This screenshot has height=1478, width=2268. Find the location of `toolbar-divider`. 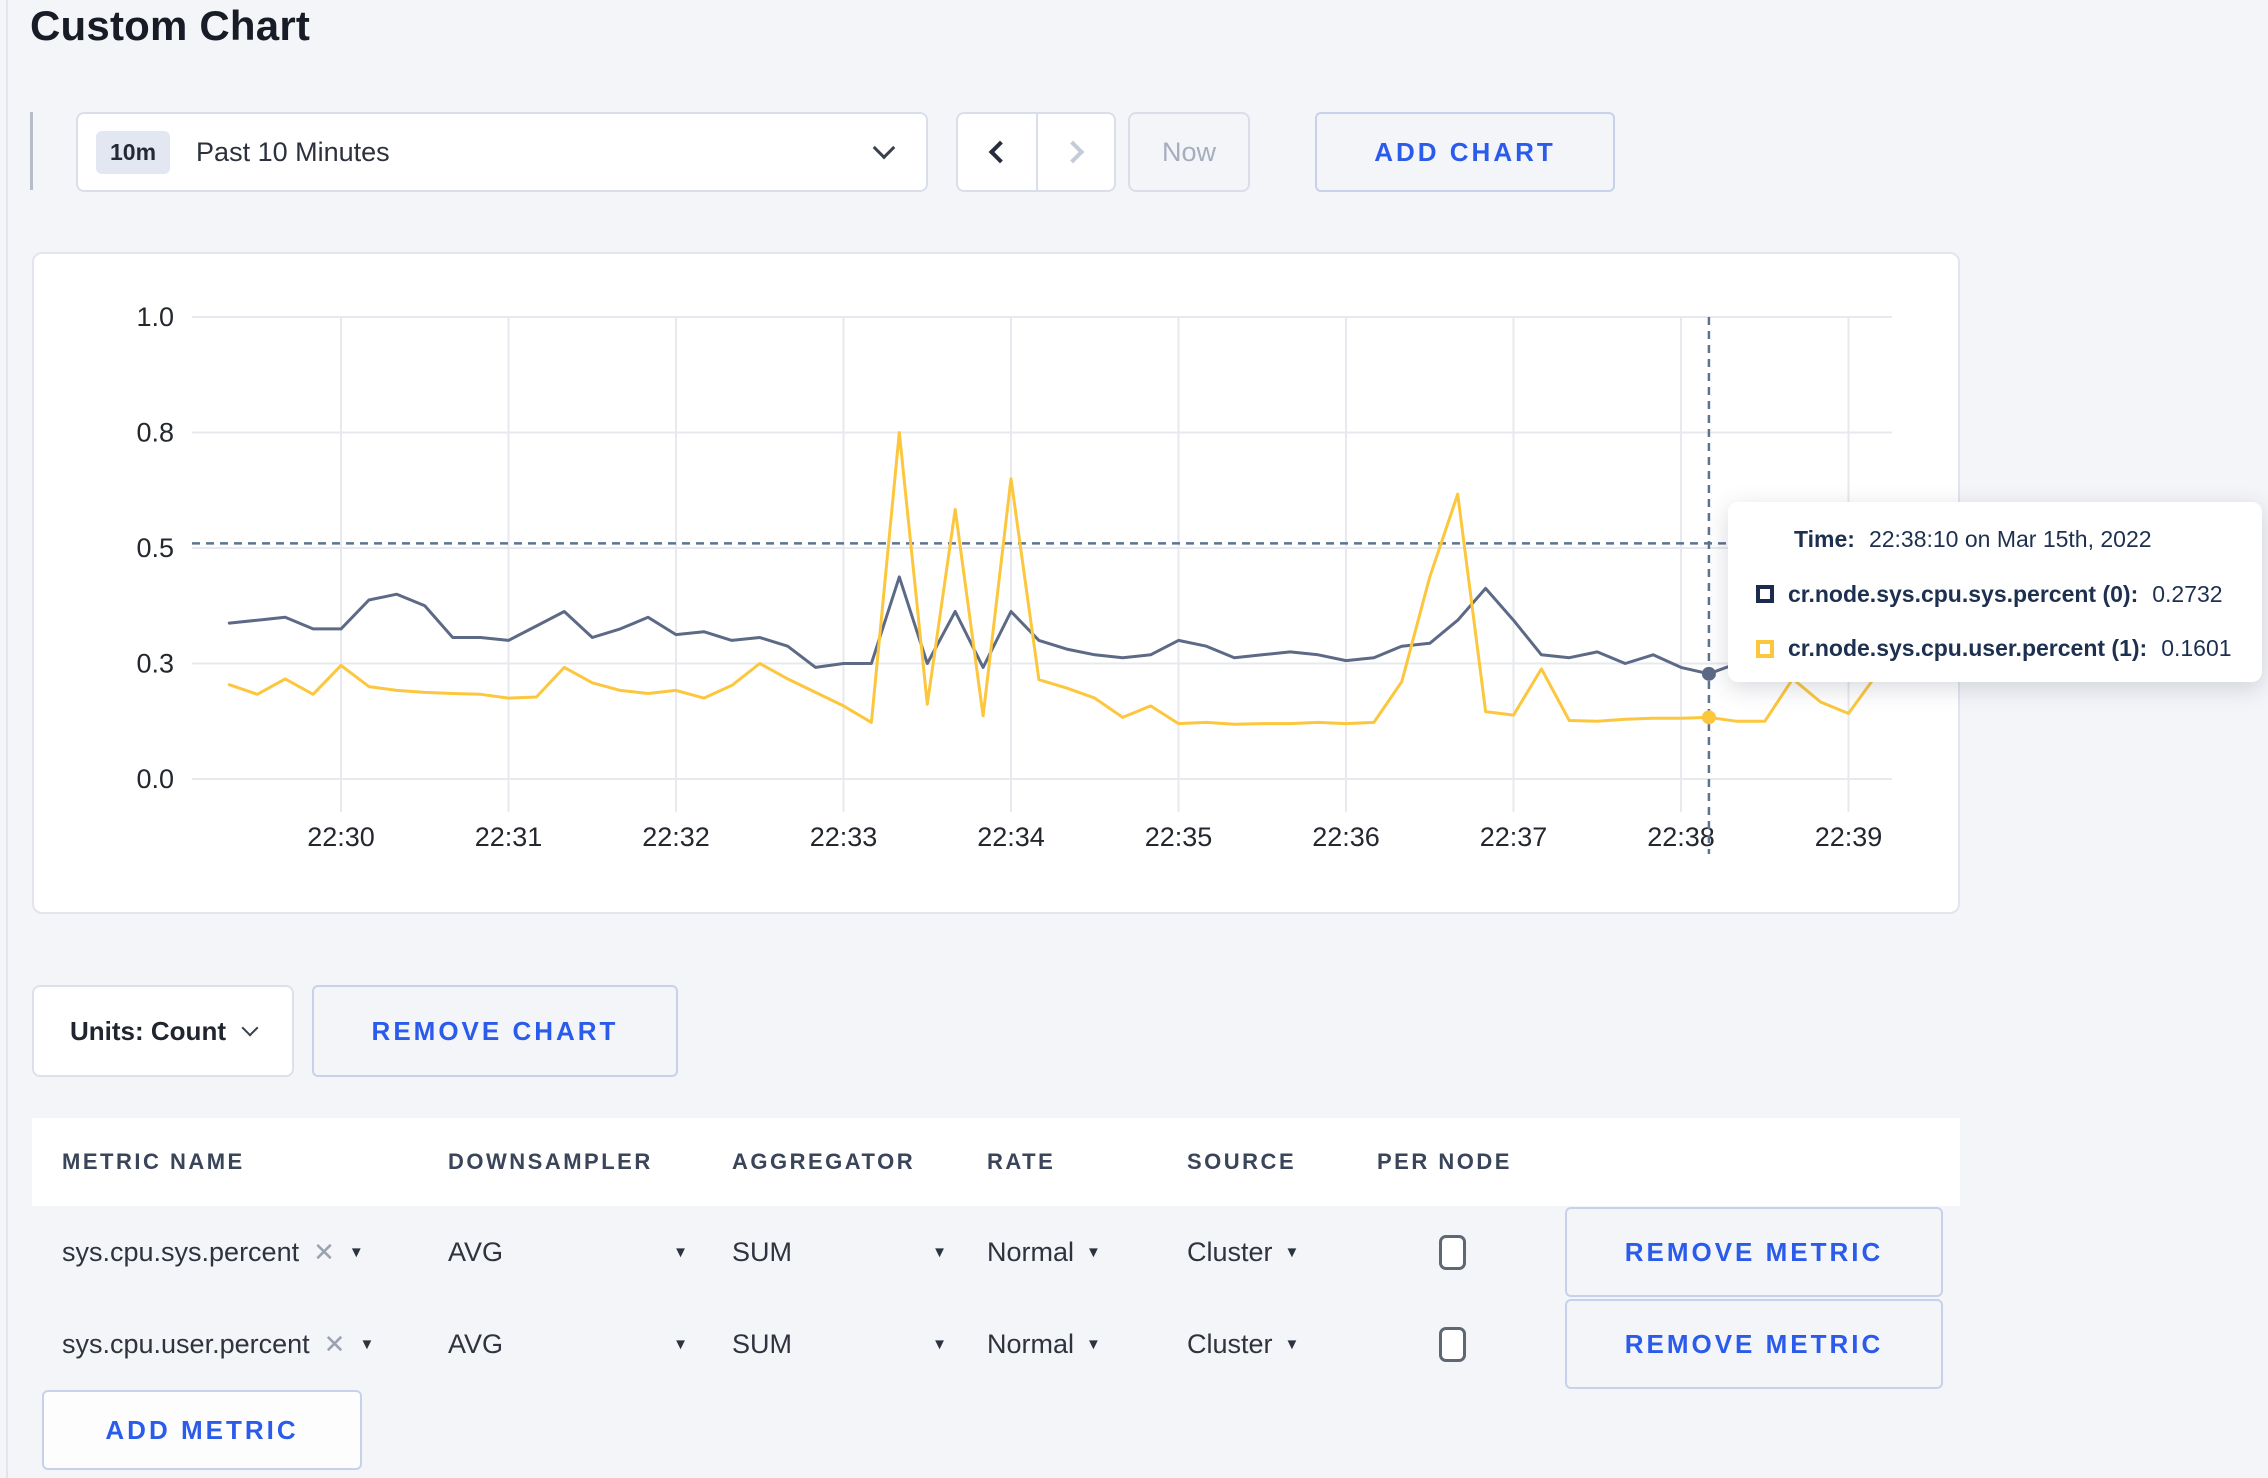

toolbar-divider is located at coordinates (31, 151).